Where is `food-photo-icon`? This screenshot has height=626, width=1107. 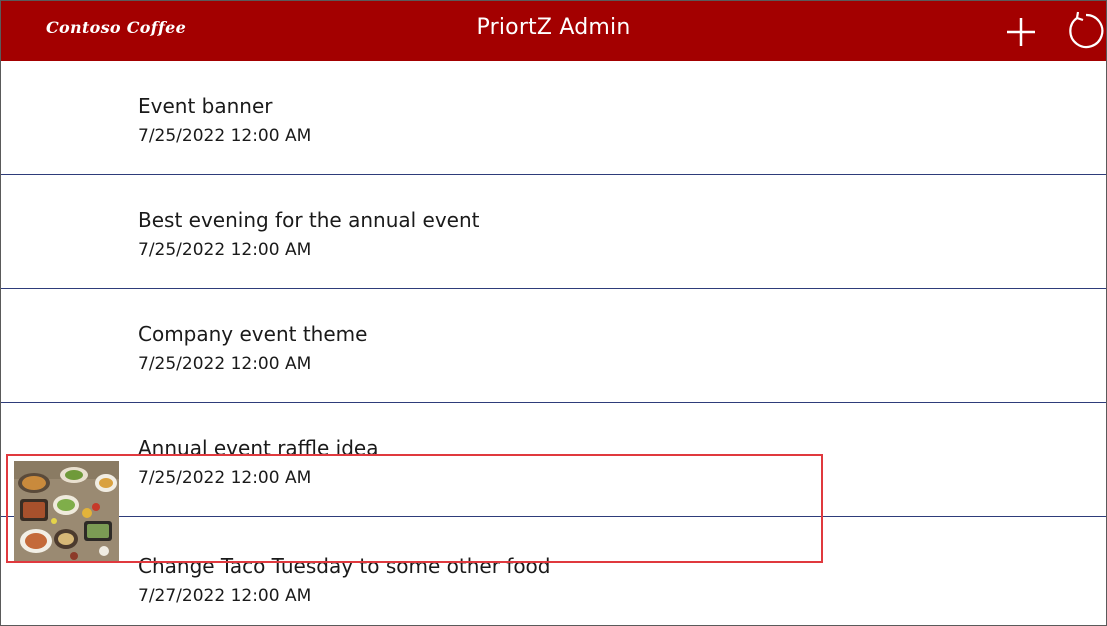
food-photo-icon is located at coordinates (66, 511).